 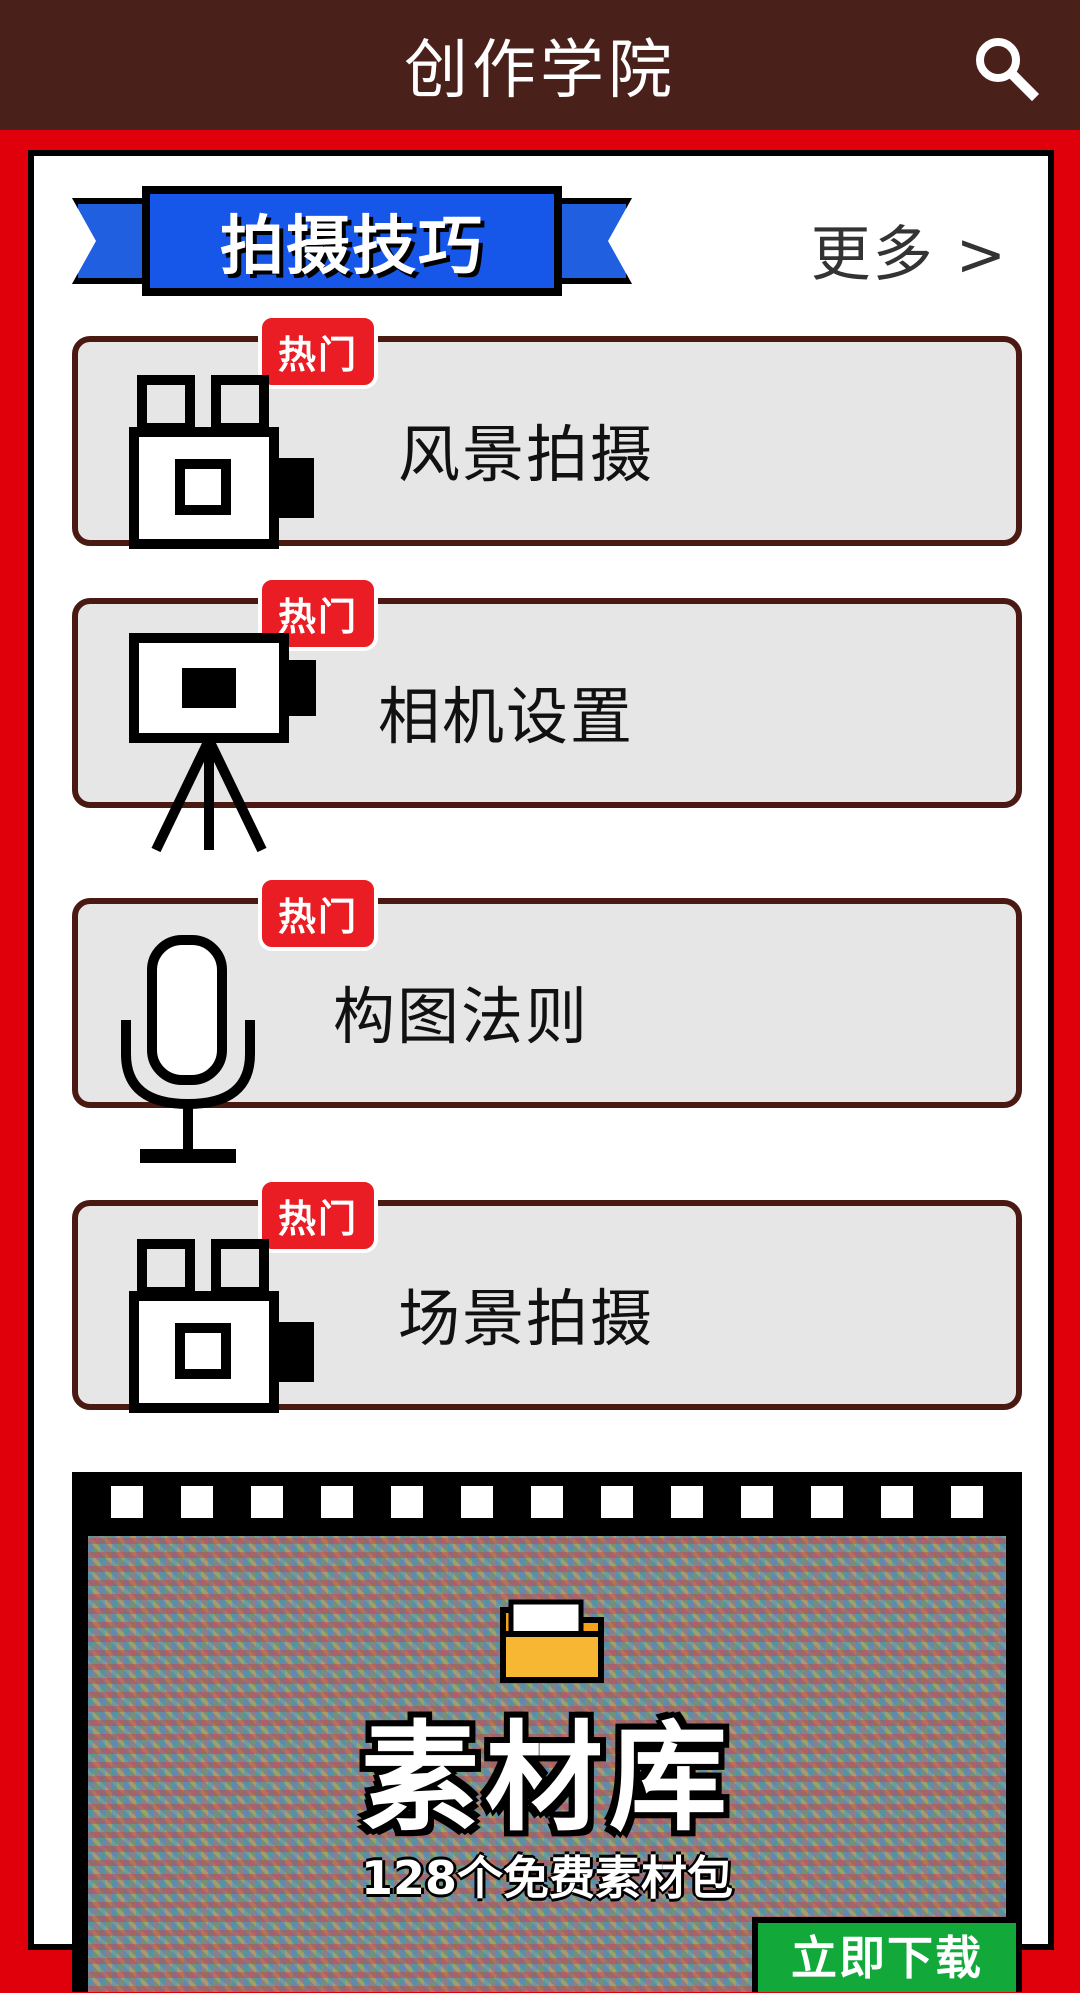 I want to click on card-composition: 热门 构图法则, so click(x=547, y=1019).